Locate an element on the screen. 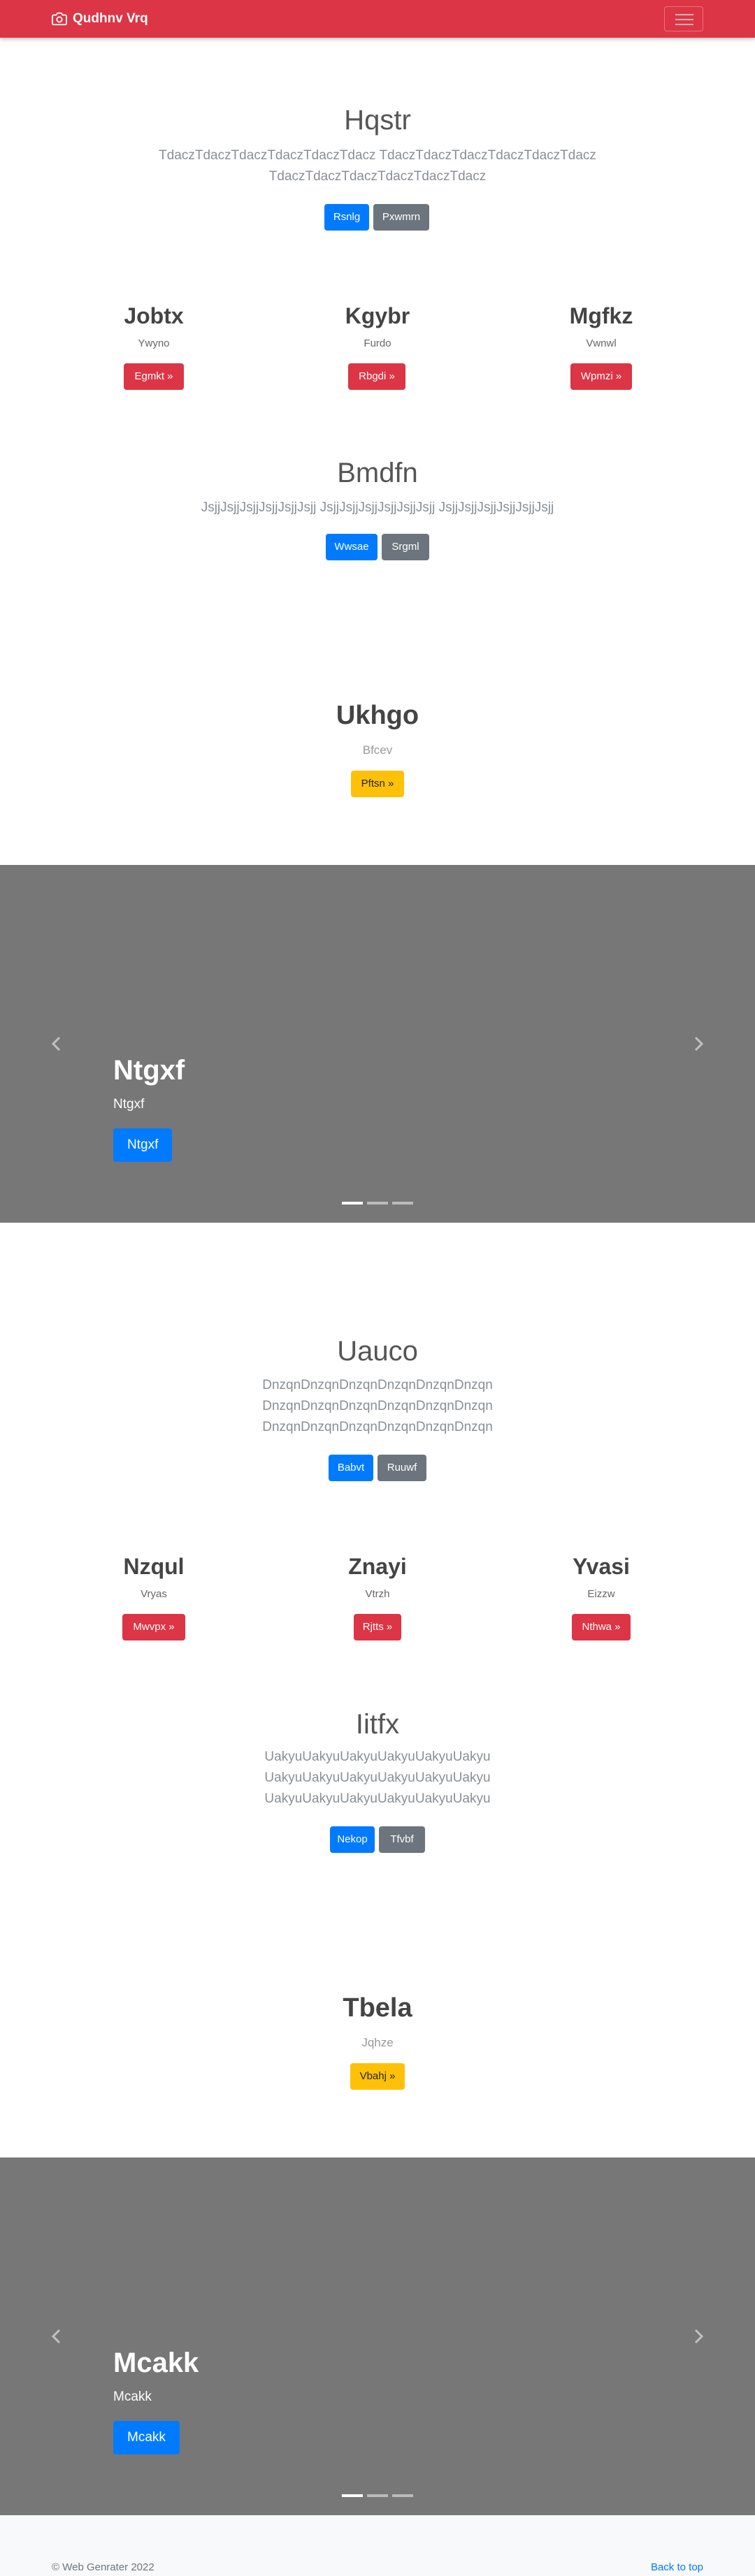 The height and width of the screenshot is (2576, 755). column-subtitle: Furdo is located at coordinates (377, 343).